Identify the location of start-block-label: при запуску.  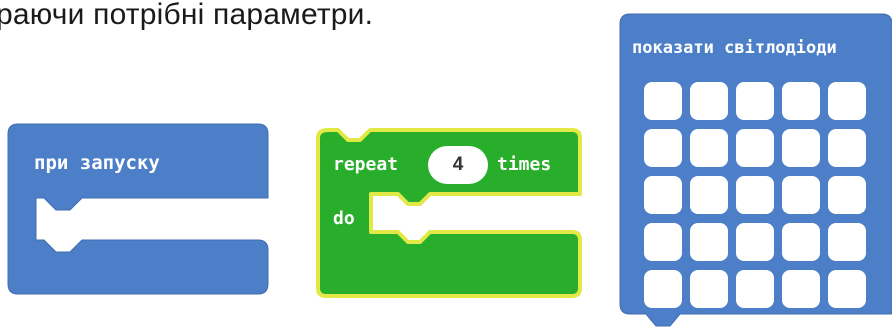
(97, 163).